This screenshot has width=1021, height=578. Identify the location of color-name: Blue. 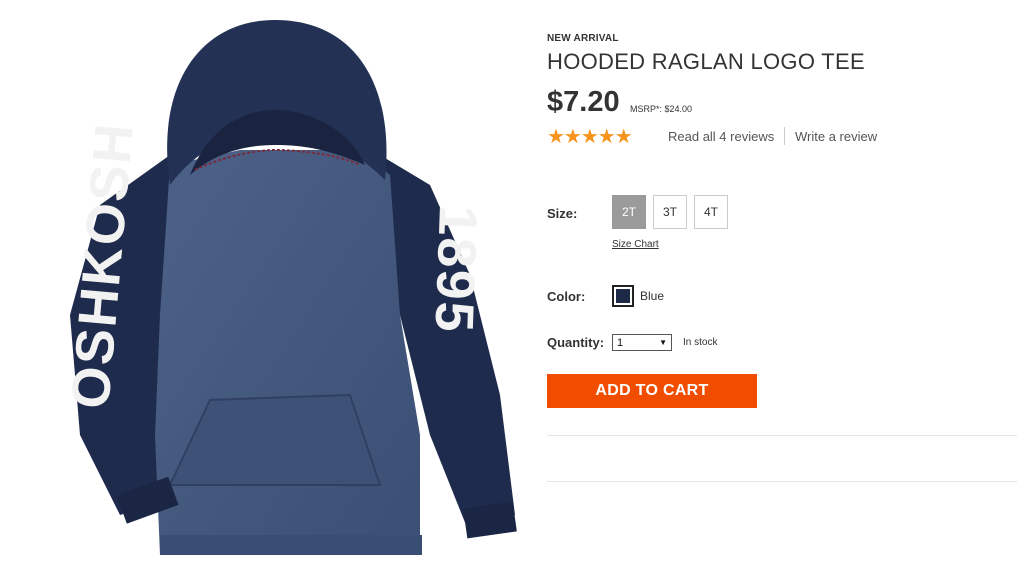
(652, 296).